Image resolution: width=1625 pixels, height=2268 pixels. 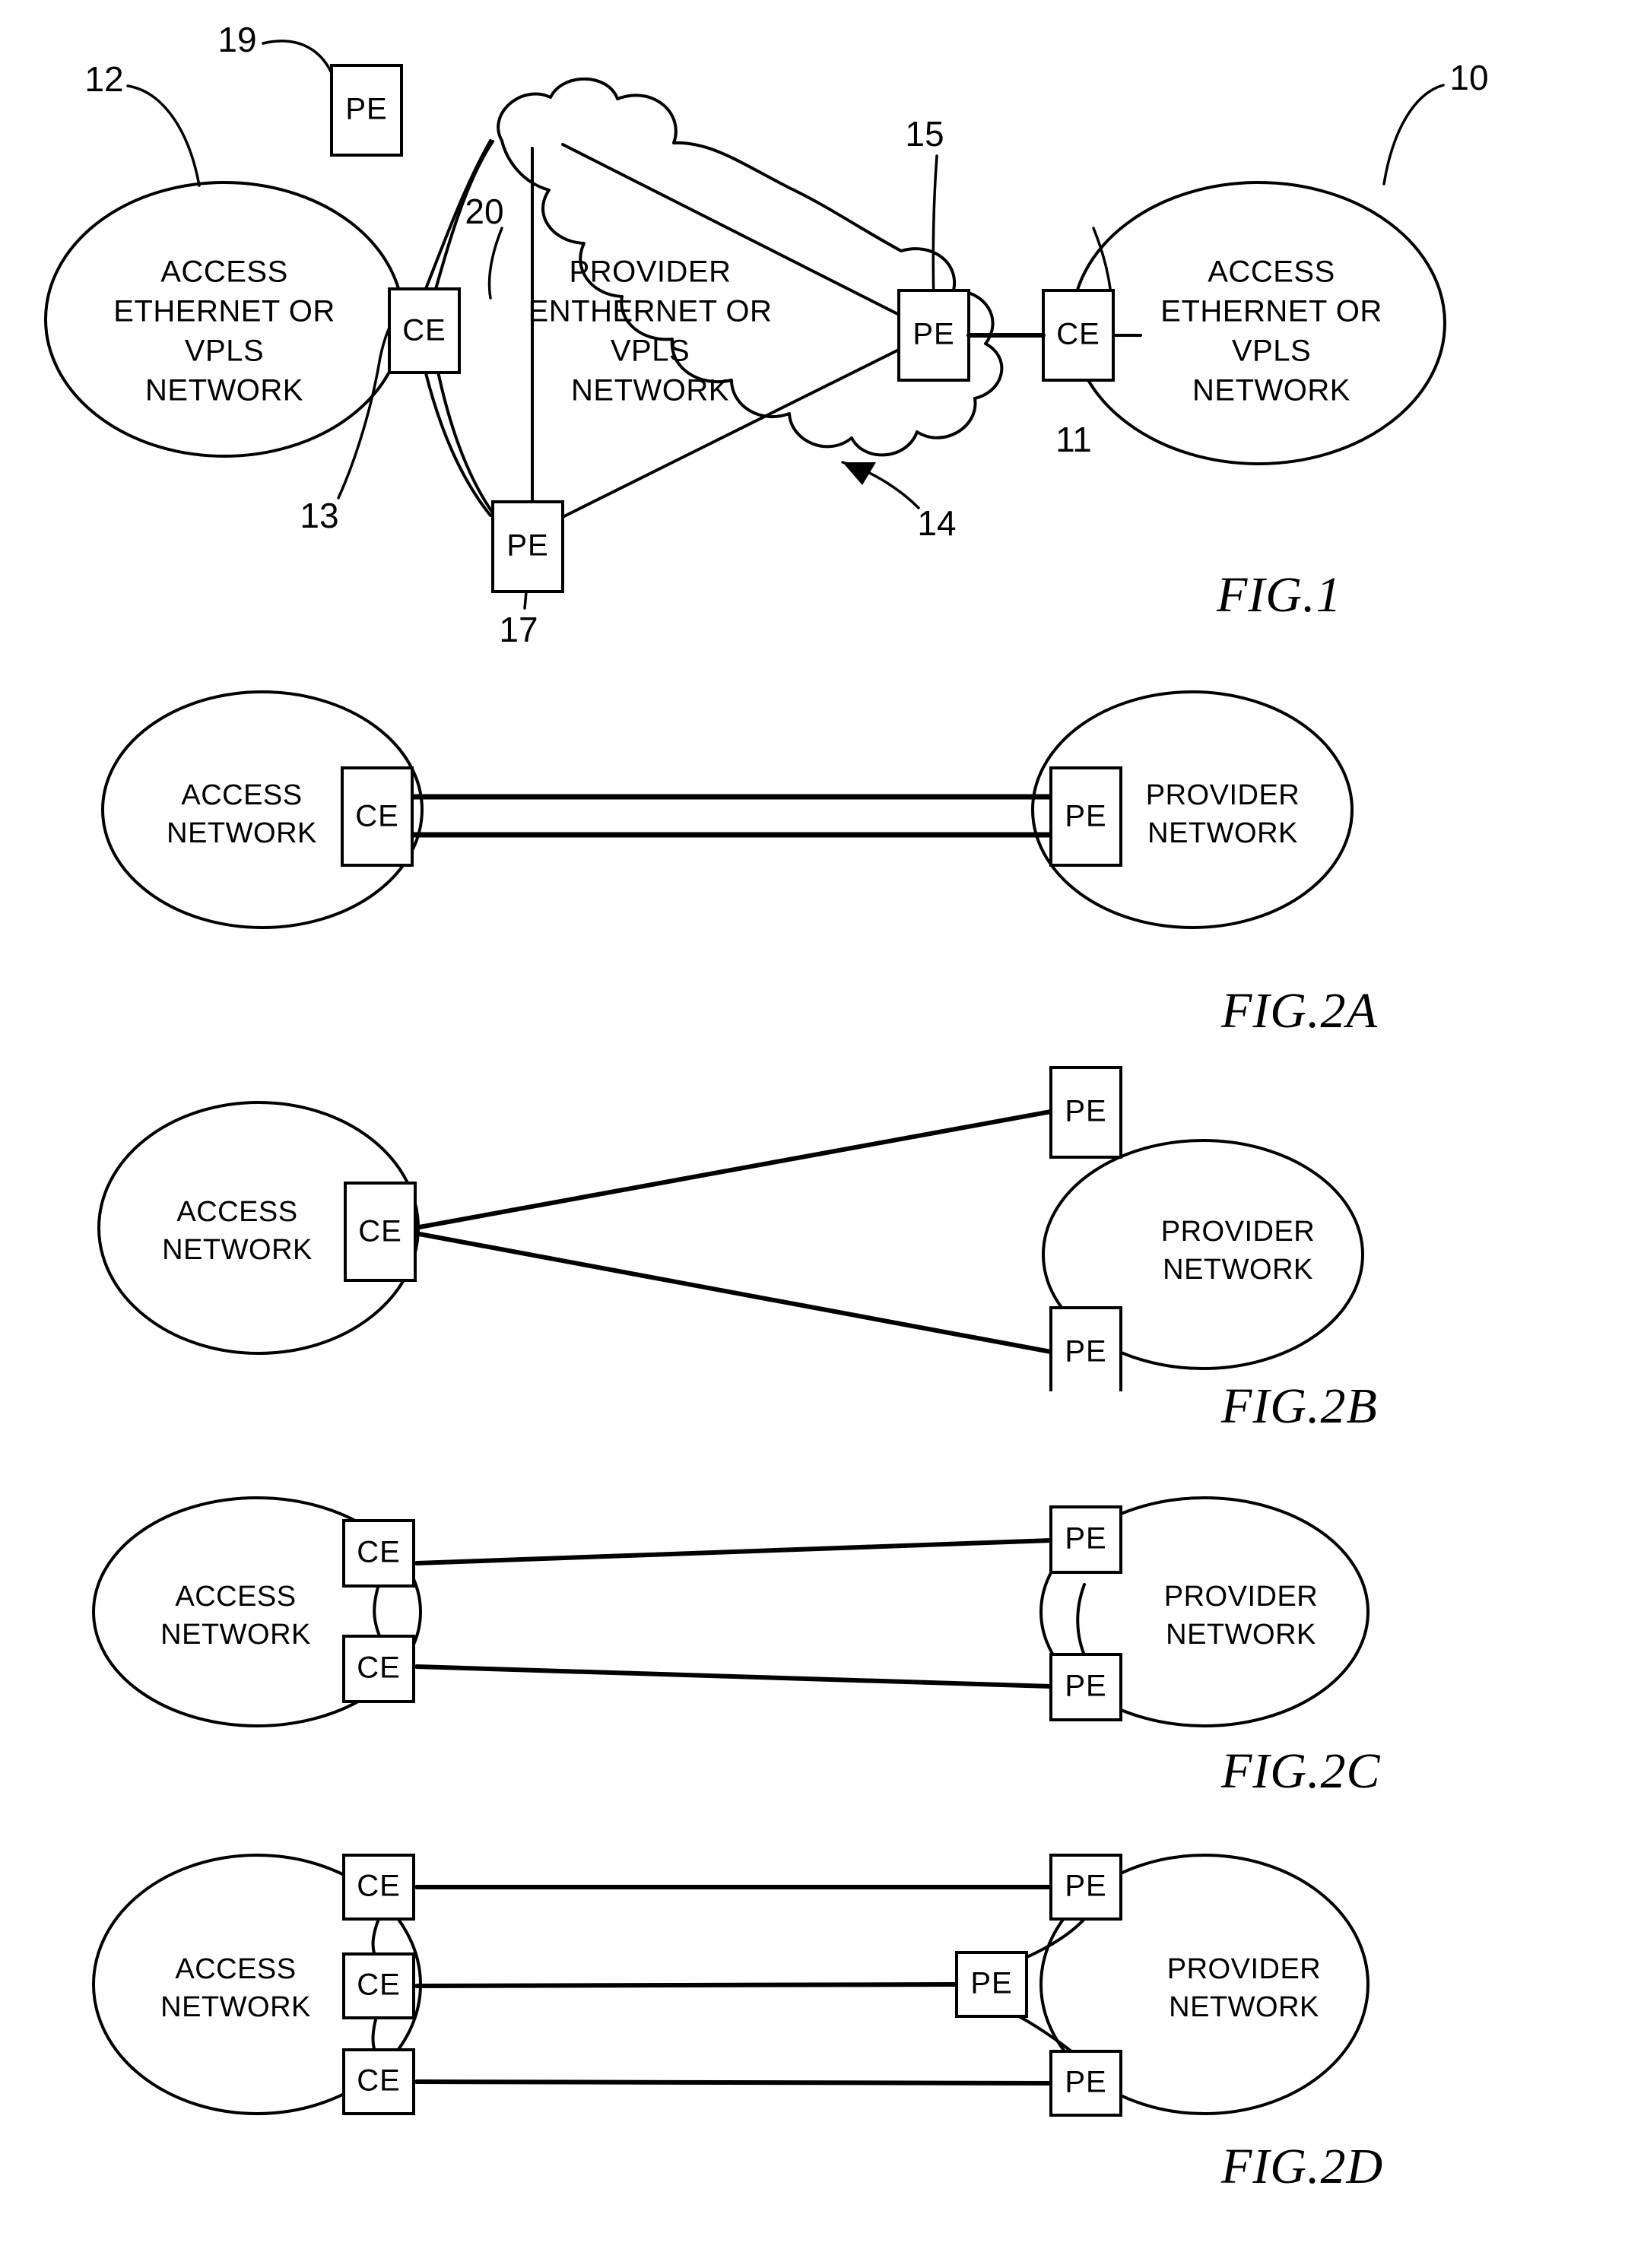 I want to click on fig1-node-pe-top: PE, so click(x=366, y=110).